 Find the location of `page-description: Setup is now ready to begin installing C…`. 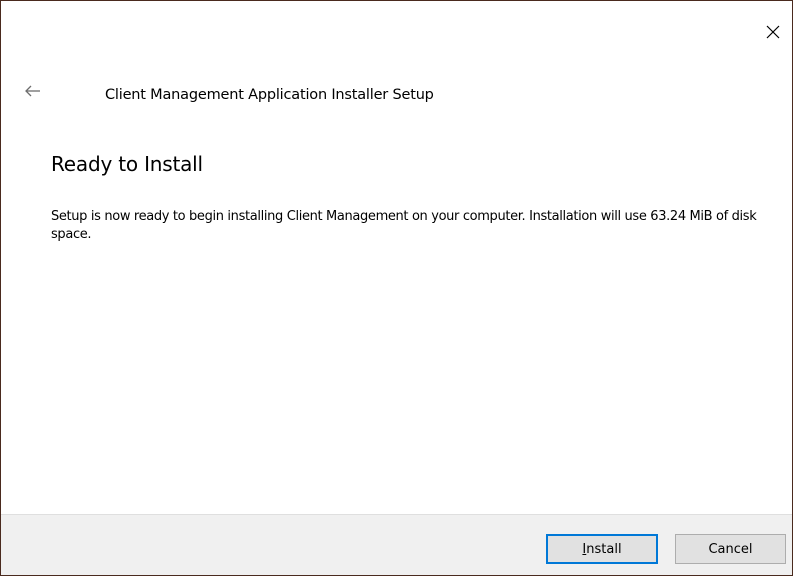

page-description: Setup is now ready to begin installing C… is located at coordinates (404, 225).